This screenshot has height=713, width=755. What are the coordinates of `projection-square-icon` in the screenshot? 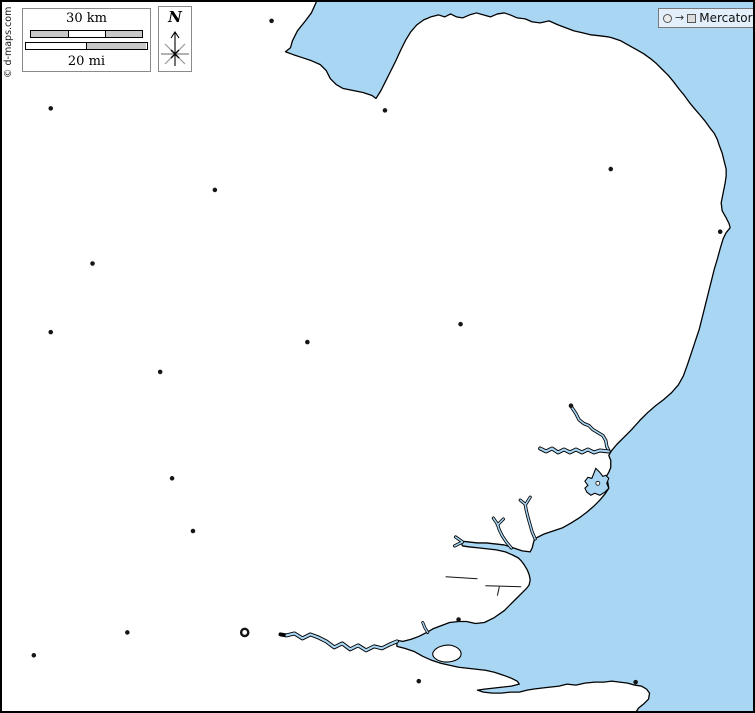 It's located at (692, 18).